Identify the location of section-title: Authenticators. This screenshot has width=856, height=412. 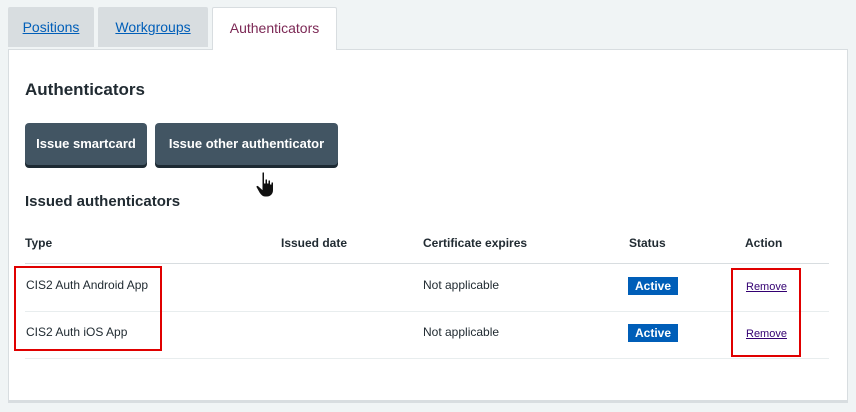
(85, 89).